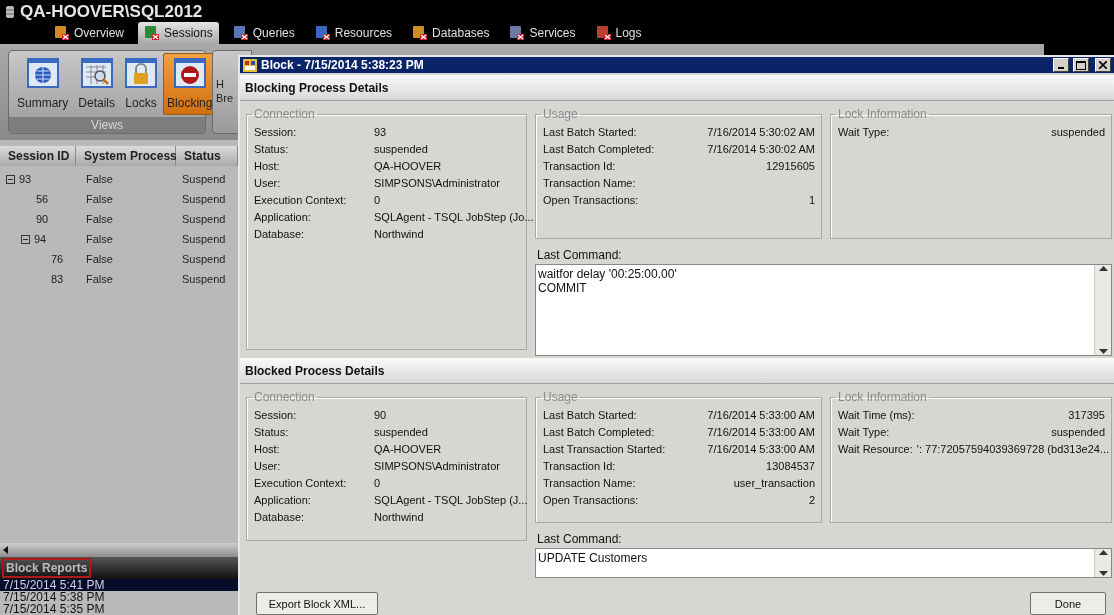  Describe the element at coordinates (589, 182) in the screenshot. I see `field-label: Transaction Name:` at that location.